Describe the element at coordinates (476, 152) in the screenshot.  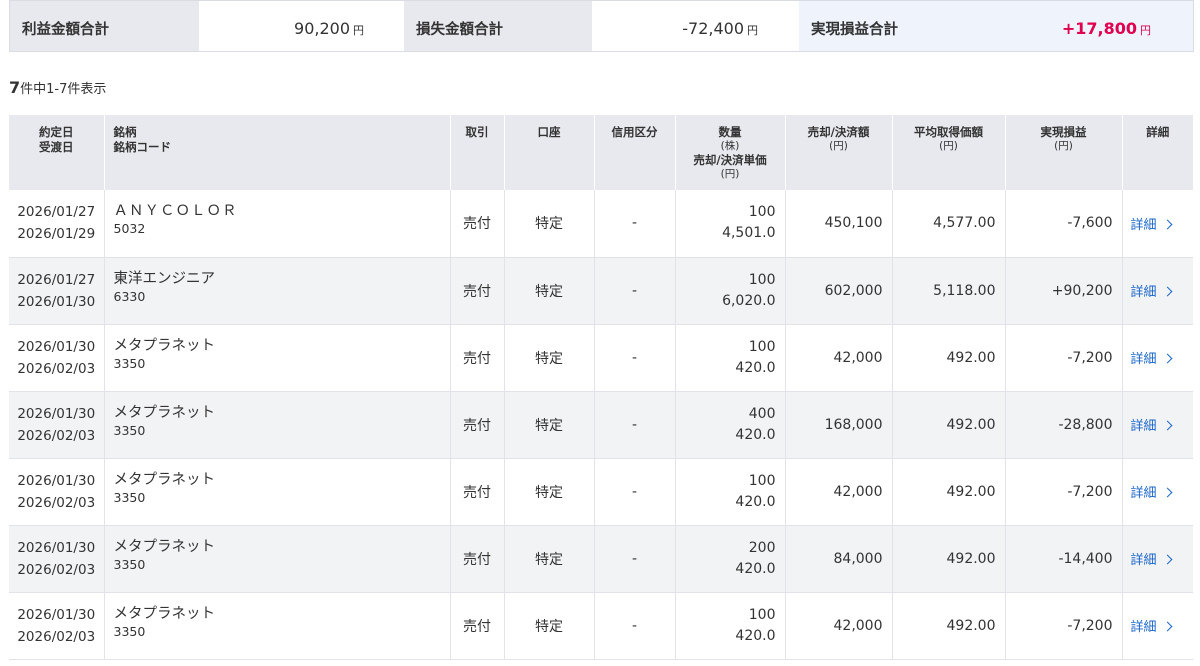
I see `col-trade: 取引` at that location.